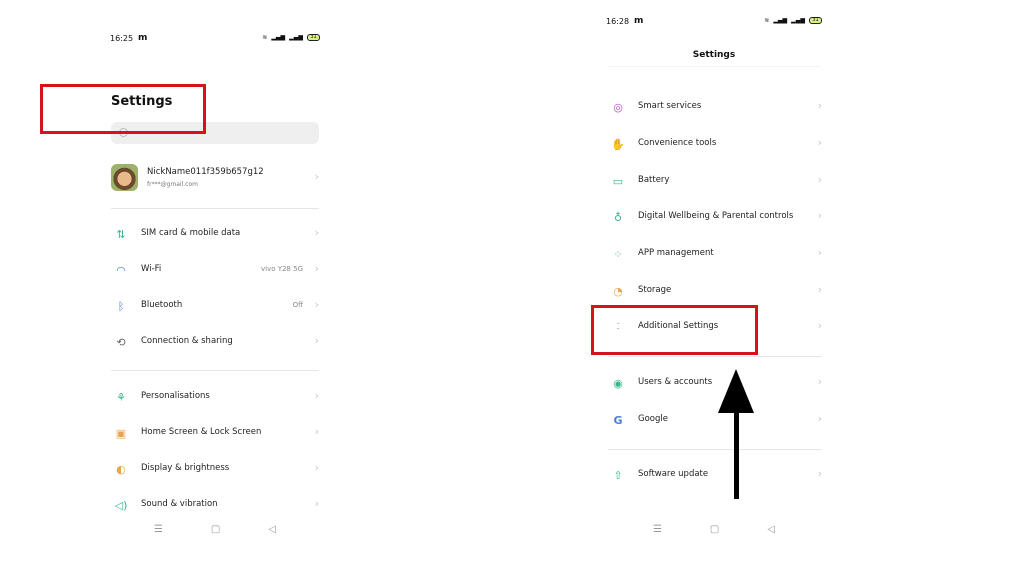  Describe the element at coordinates (618, 383) in the screenshot. I see `users-icon: ◉` at that location.